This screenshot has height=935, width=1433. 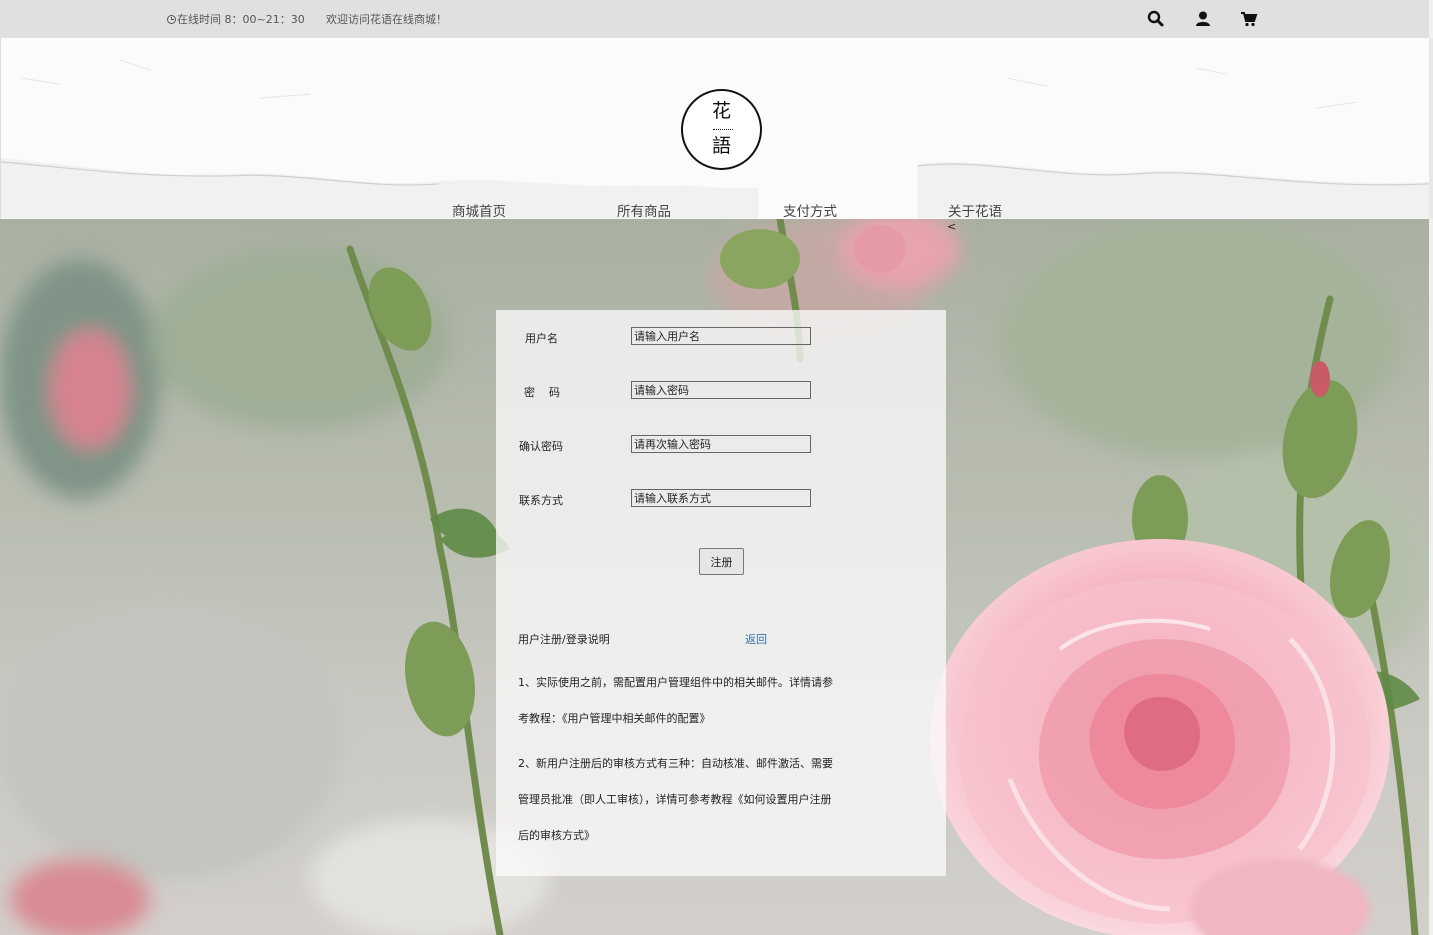 What do you see at coordinates (541, 446) in the screenshot?
I see `confirm-password-label: 确认密码` at bounding box center [541, 446].